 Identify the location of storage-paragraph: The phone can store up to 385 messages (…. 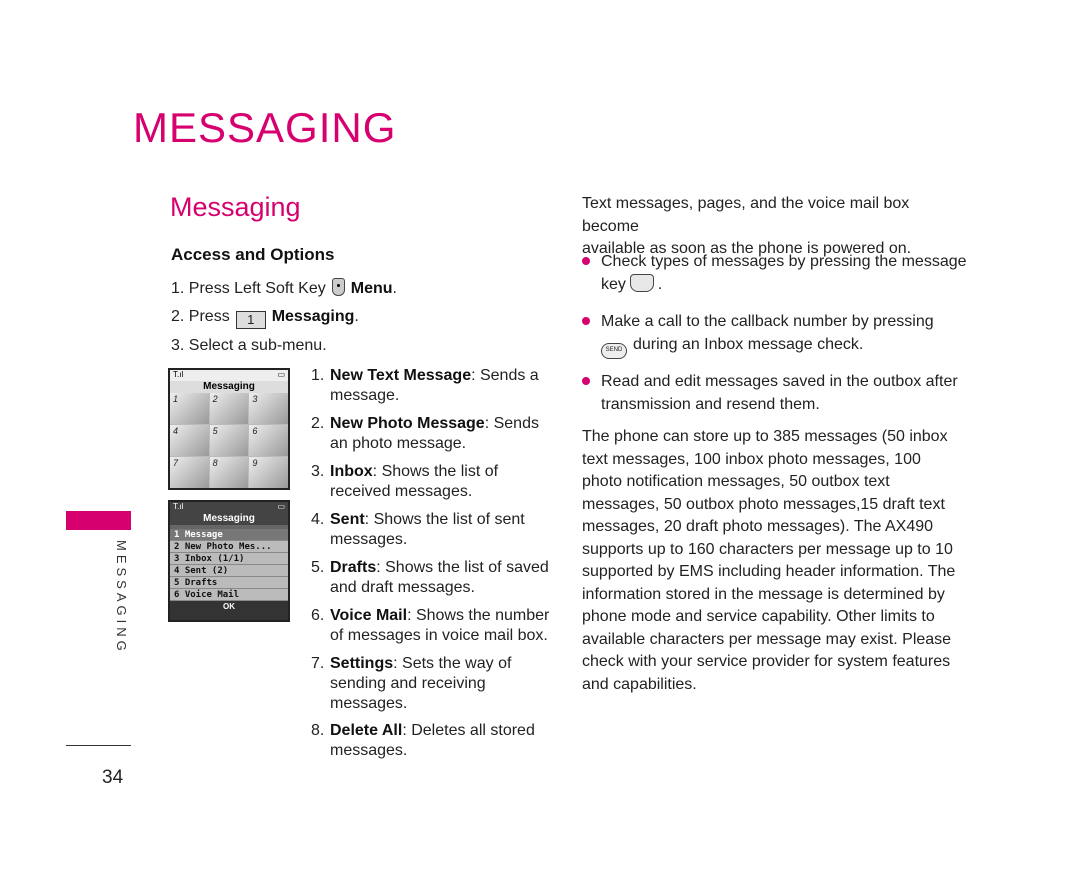
(769, 560).